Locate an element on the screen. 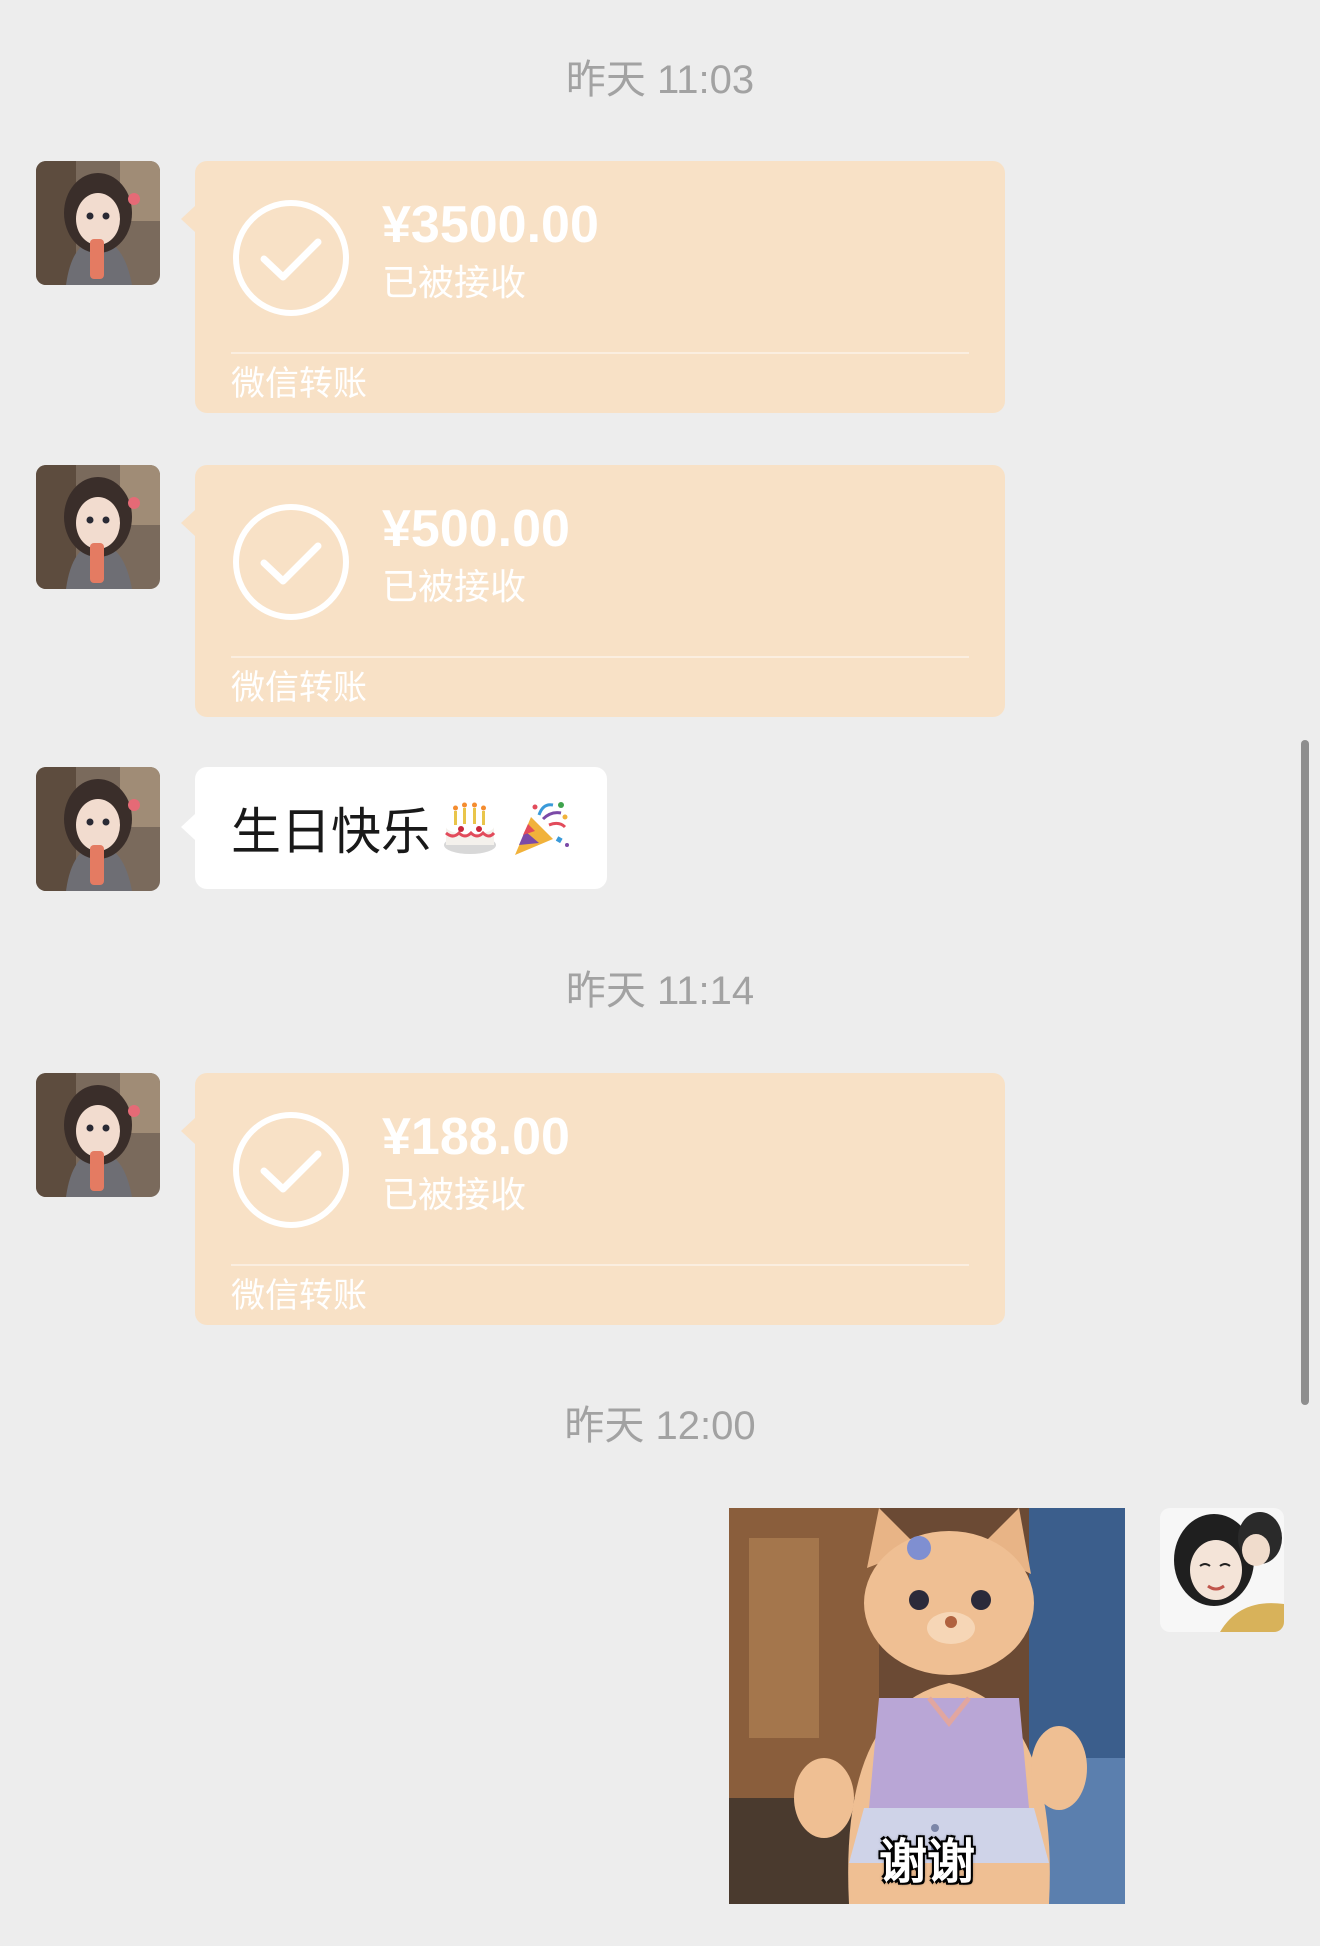 This screenshot has width=1320, height=1946. sticker-caption: 谢谢 is located at coordinates (926, 1862).